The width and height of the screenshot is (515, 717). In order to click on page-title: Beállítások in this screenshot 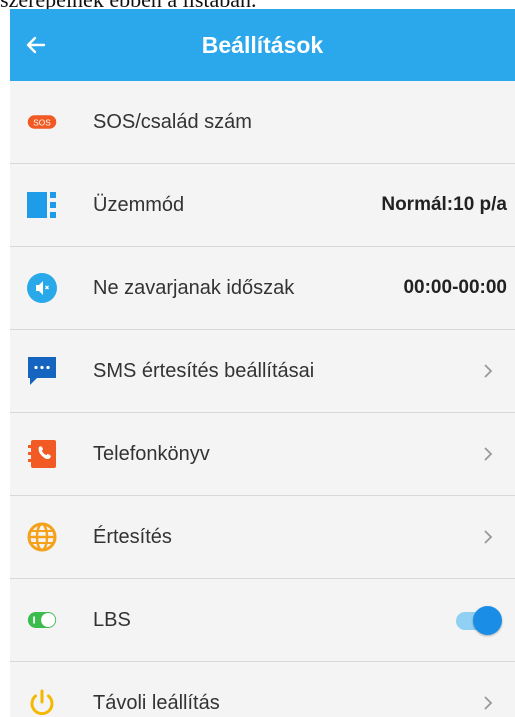, I will do `click(262, 44)`.